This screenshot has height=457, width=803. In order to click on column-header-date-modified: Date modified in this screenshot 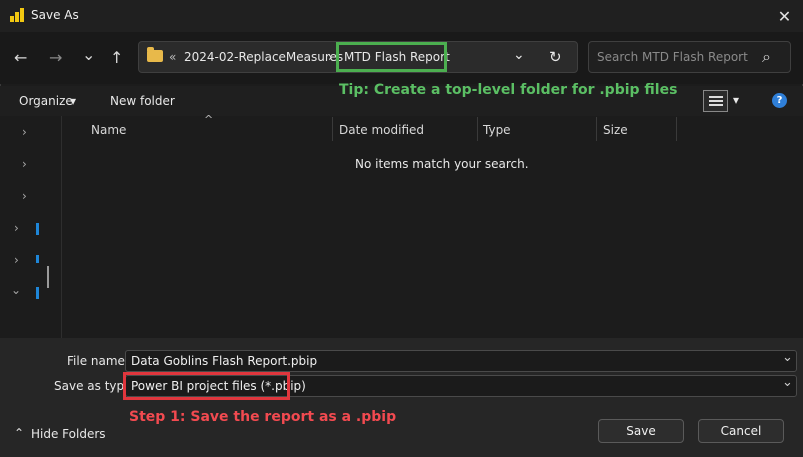, I will do `click(381, 130)`.